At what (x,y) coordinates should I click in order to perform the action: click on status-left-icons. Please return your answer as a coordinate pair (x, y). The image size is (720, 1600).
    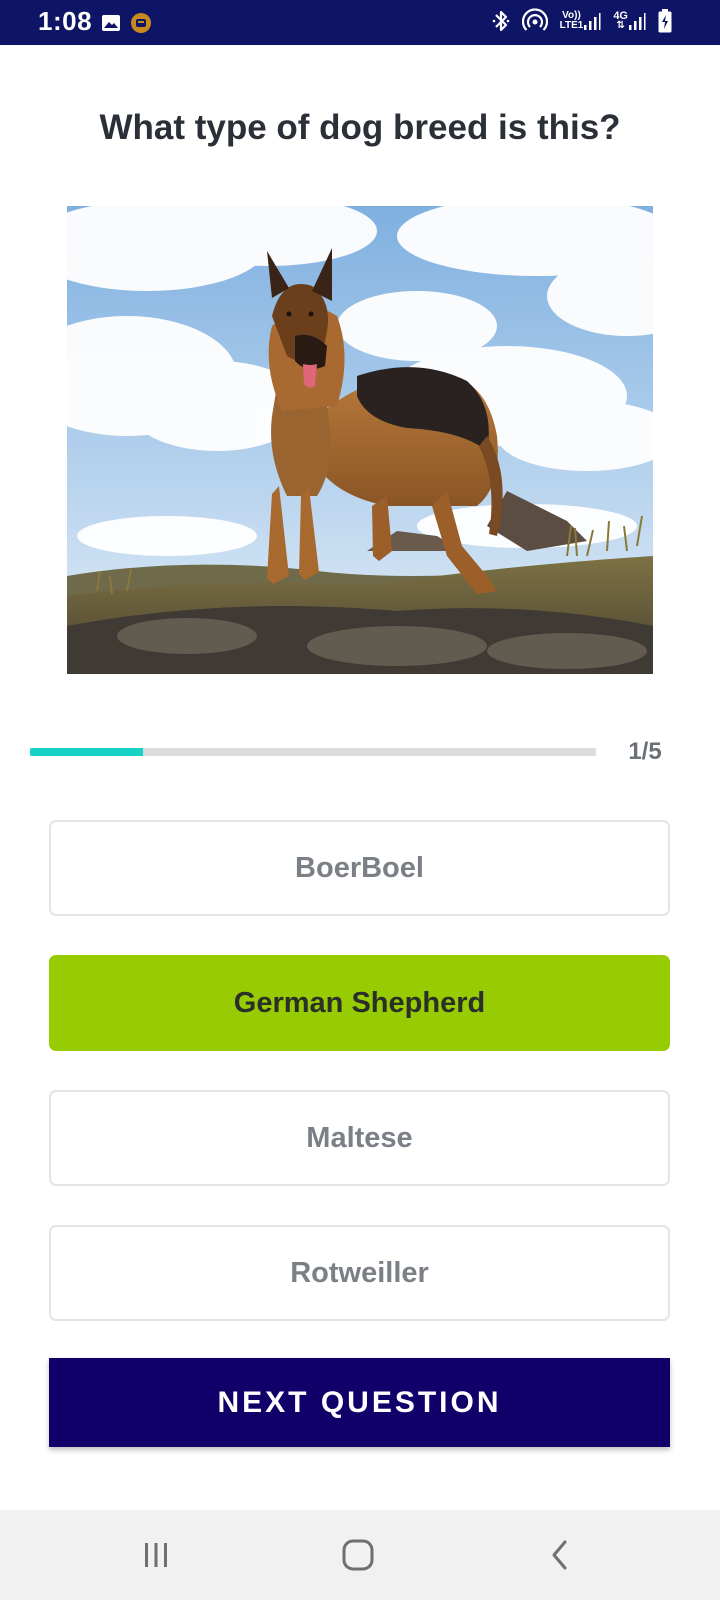
    Looking at the image, I should click on (127, 23).